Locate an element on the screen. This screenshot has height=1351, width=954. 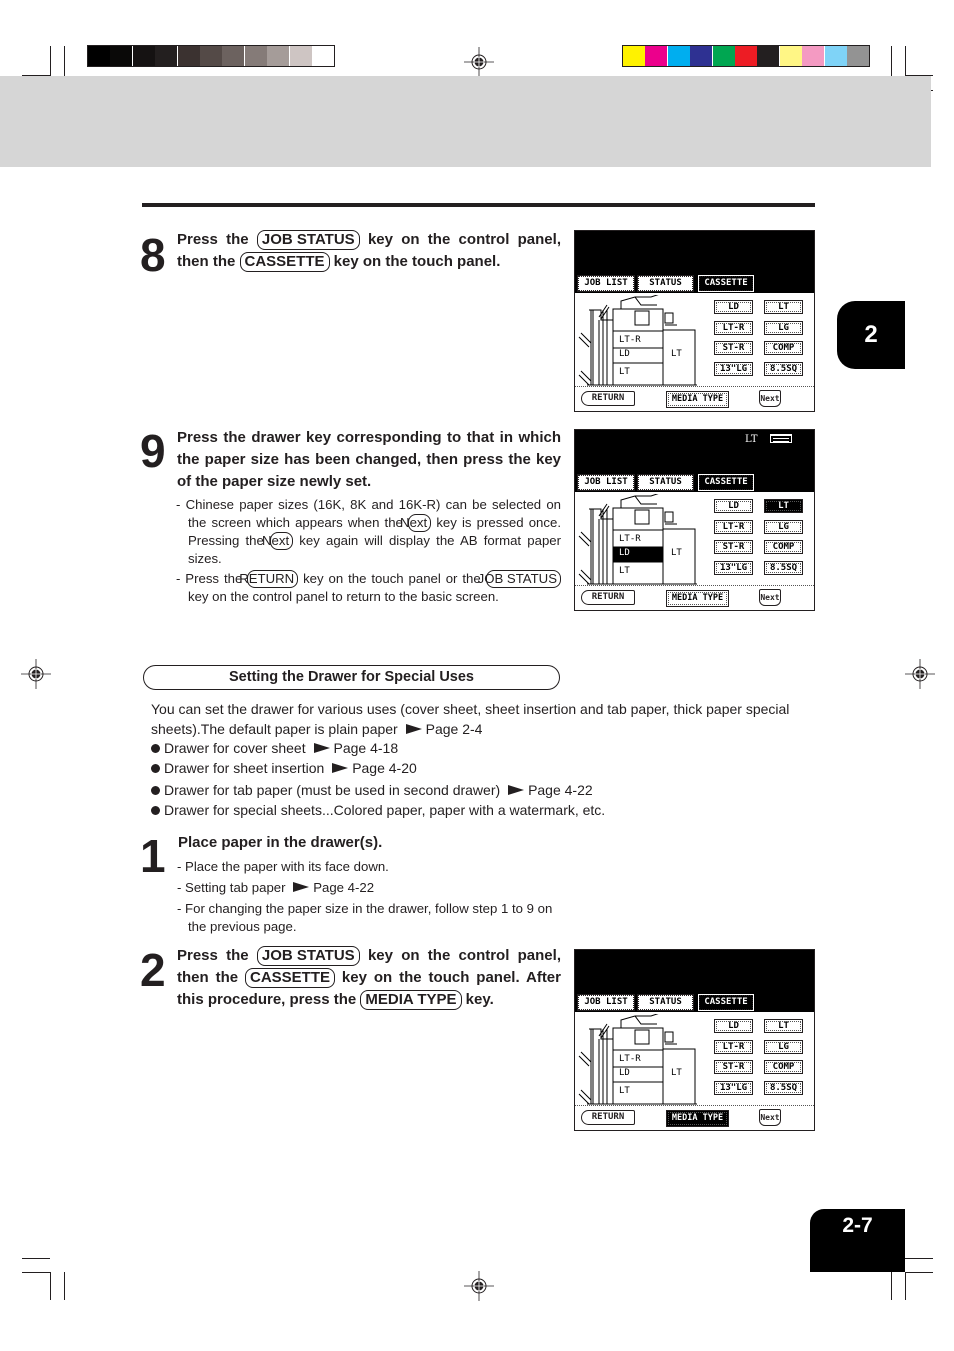
step-number: 1 is located at coordinates (153, 856).